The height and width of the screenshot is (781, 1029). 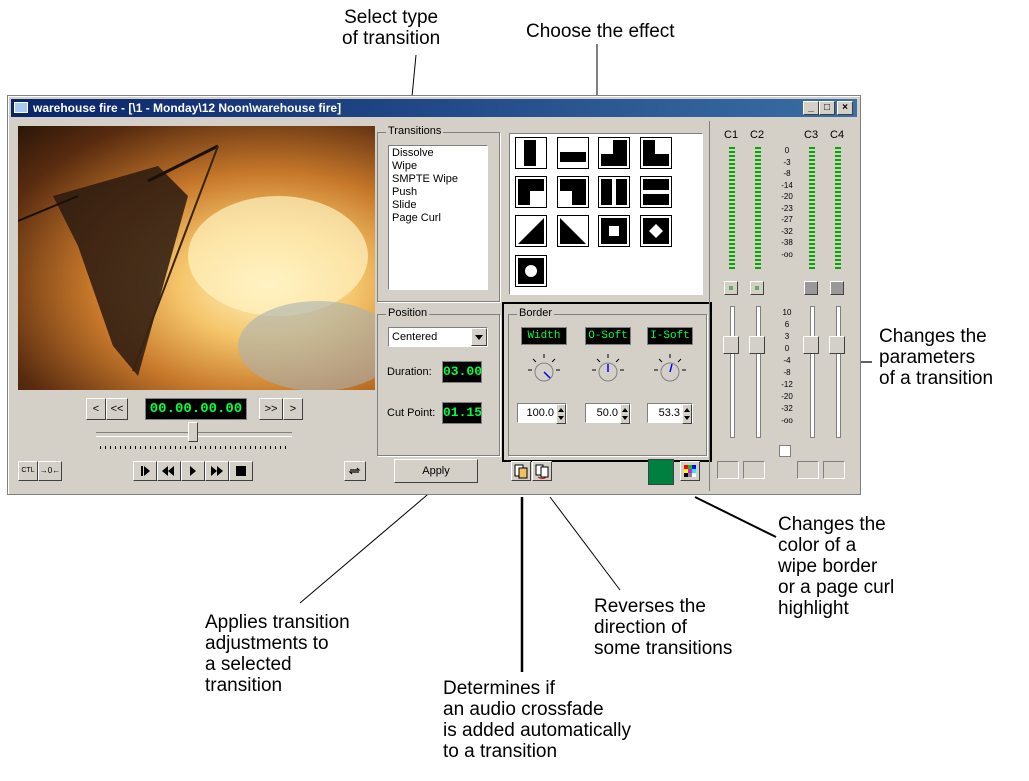 What do you see at coordinates (195, 447) in the screenshot?
I see `scrub-ticks` at bounding box center [195, 447].